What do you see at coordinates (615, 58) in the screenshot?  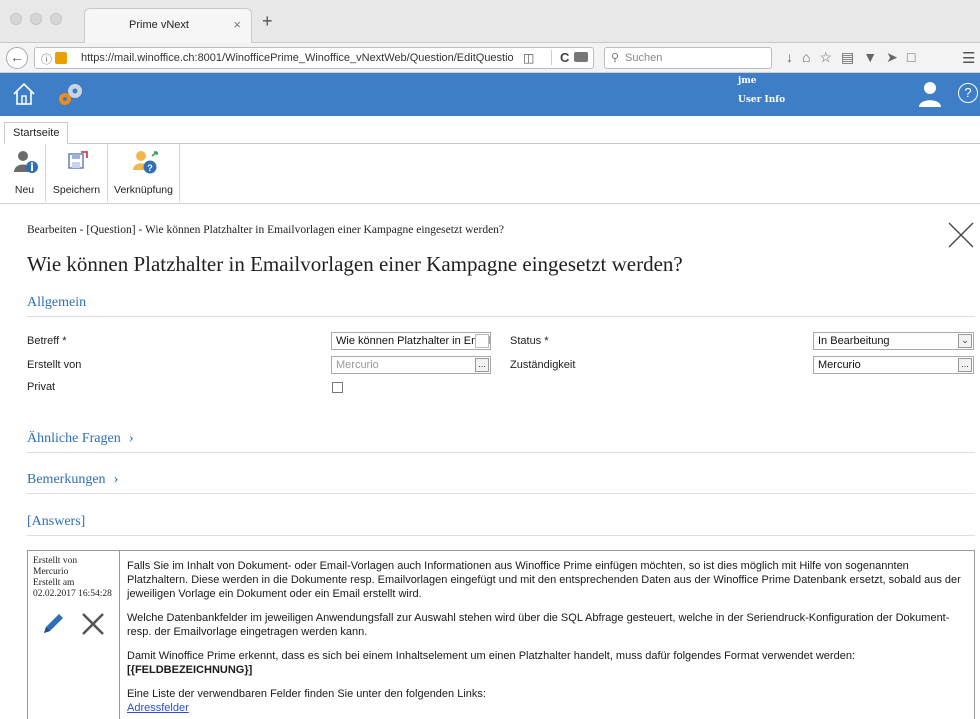 I see `search-icon: ⚲` at bounding box center [615, 58].